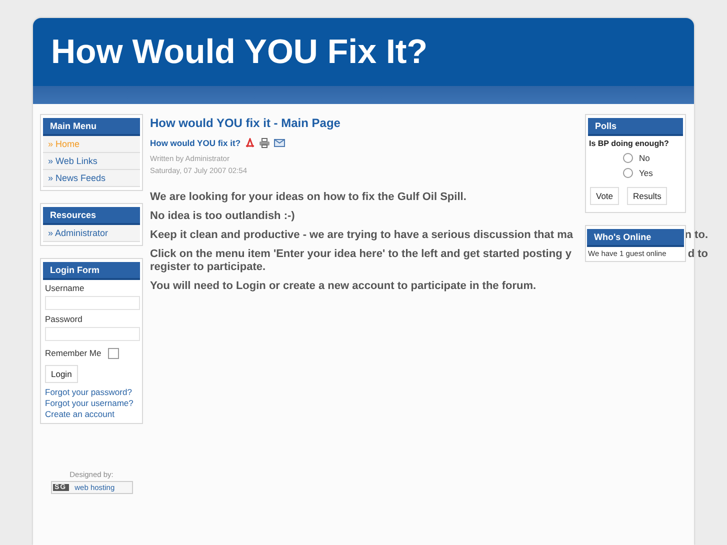 The height and width of the screenshot is (545, 727). What do you see at coordinates (92, 403) in the screenshot?
I see `account-link: Forgot your username?` at bounding box center [92, 403].